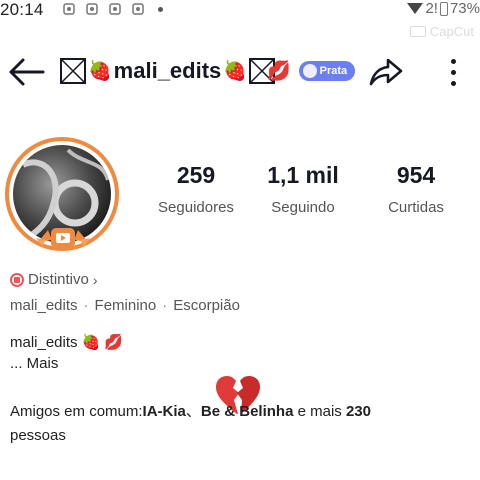  Describe the element at coordinates (73, 71) in the screenshot. I see `sticker-frame-icon` at that location.